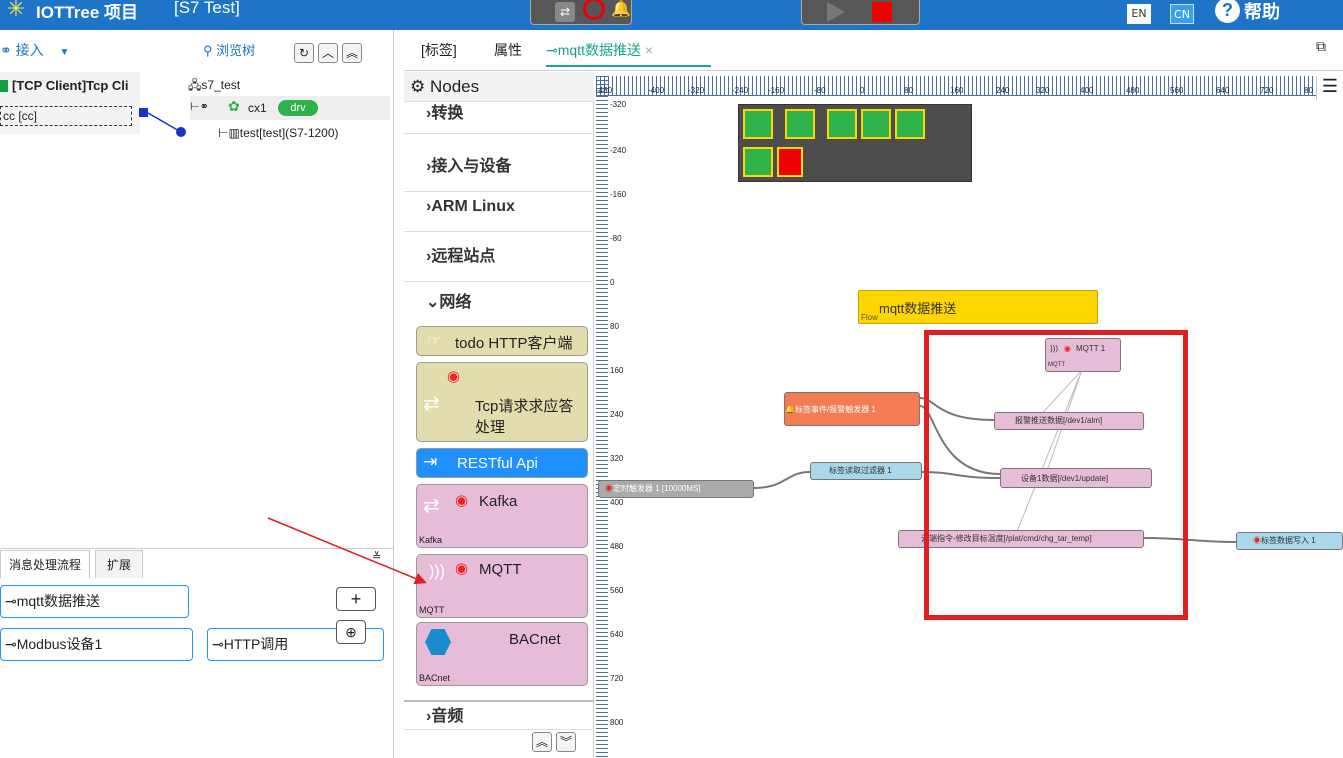  What do you see at coordinates (328, 53) in the screenshot?
I see `collapse-up-icon: ︿` at bounding box center [328, 53].